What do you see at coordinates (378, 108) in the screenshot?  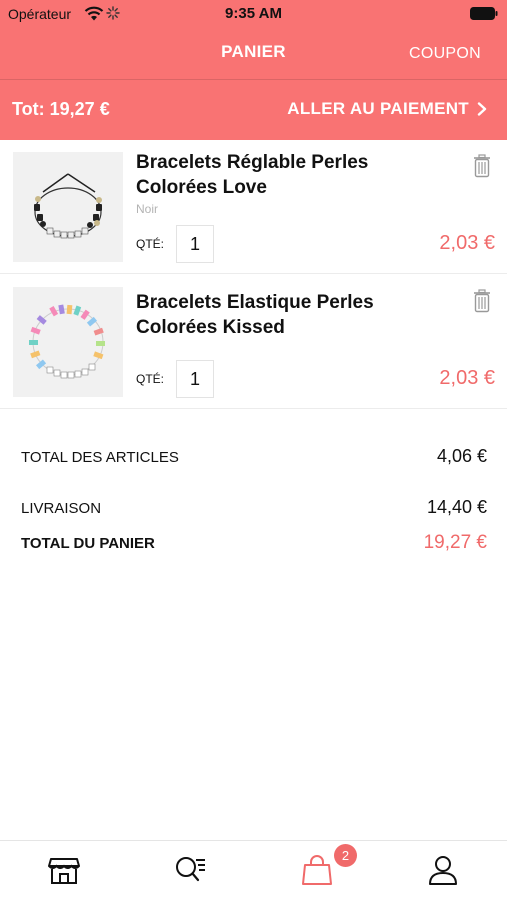 I see `checkout-label: ALLER AU PAIEMENT` at bounding box center [378, 108].